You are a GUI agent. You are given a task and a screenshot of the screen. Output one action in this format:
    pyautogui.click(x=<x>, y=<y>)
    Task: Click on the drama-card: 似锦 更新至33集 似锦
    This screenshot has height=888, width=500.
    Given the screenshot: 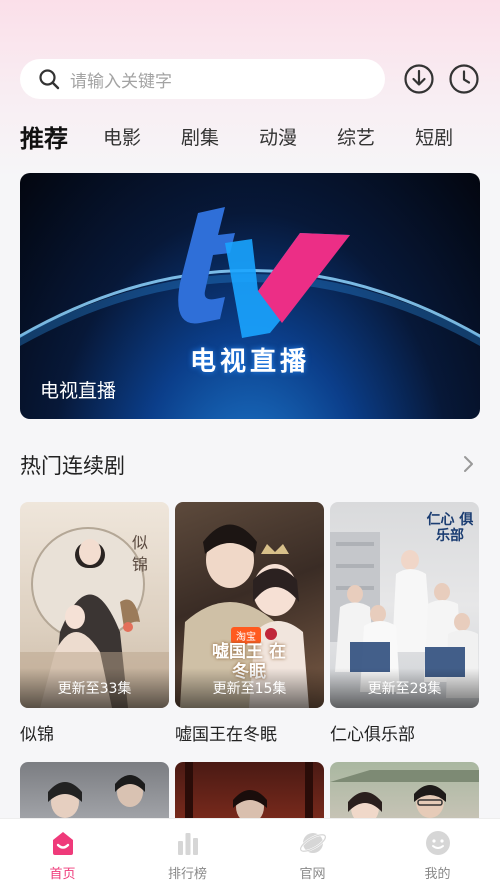 What is the action you would take?
    pyautogui.click(x=94, y=623)
    